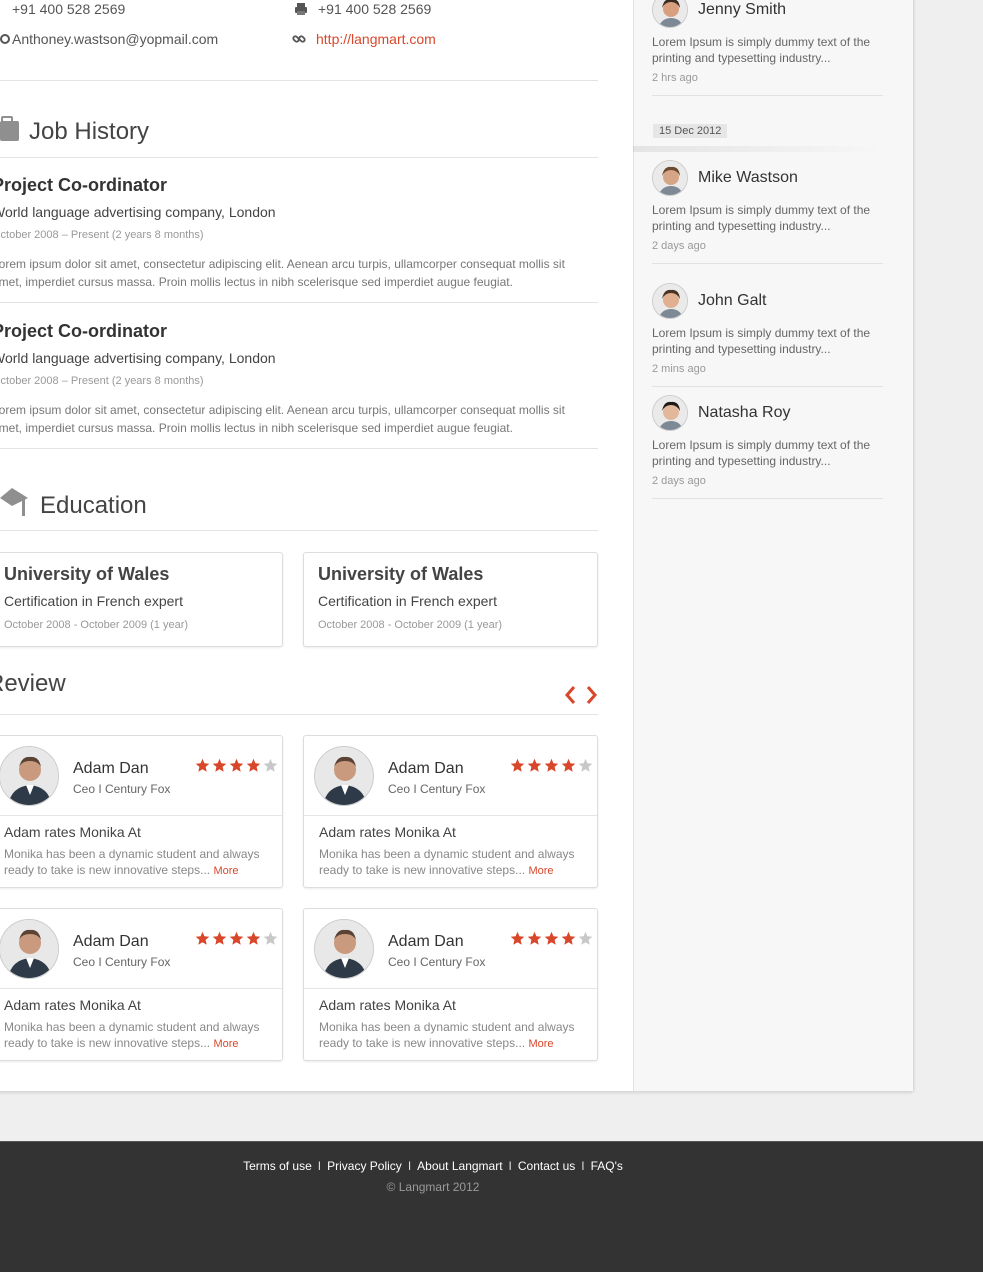  What do you see at coordinates (433, 1187) in the screenshot?
I see `copyright: © Langmart 2012` at bounding box center [433, 1187].